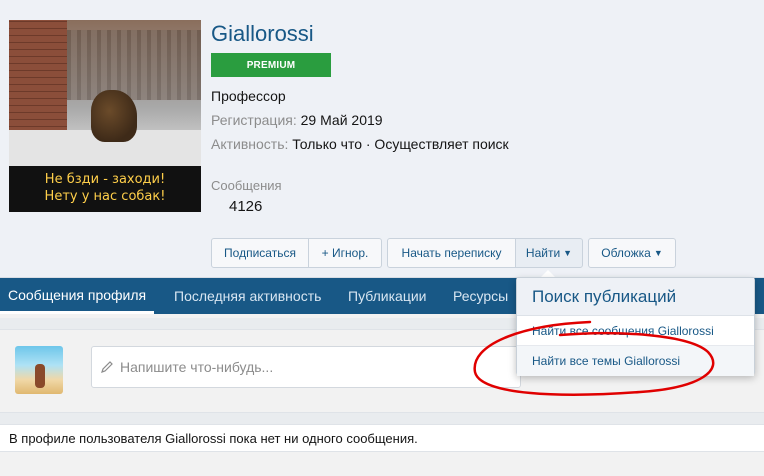 The height and width of the screenshot is (476, 764). Describe the element at coordinates (248, 96) in the screenshot. I see `user-title: Профессор` at that location.